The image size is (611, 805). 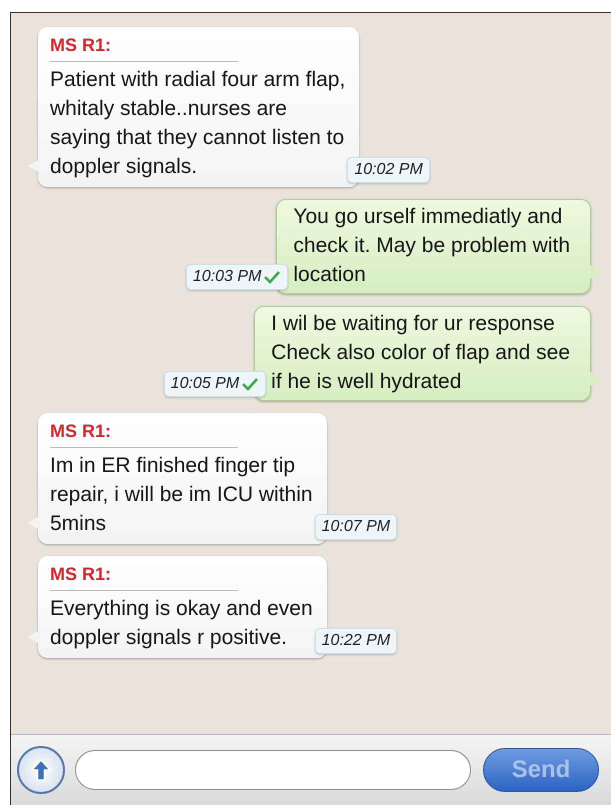 I want to click on message-text: Everything is okay and even doppler signals r positive., so click(x=181, y=623).